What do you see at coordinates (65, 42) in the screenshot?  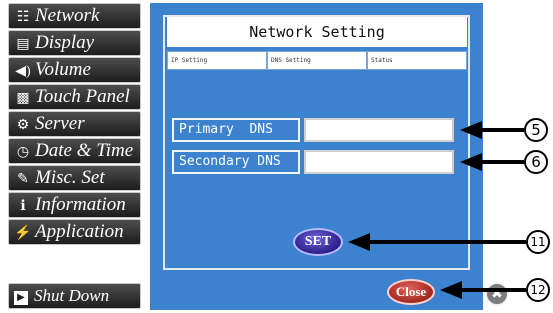 I see `sidebar-item-label: Display` at bounding box center [65, 42].